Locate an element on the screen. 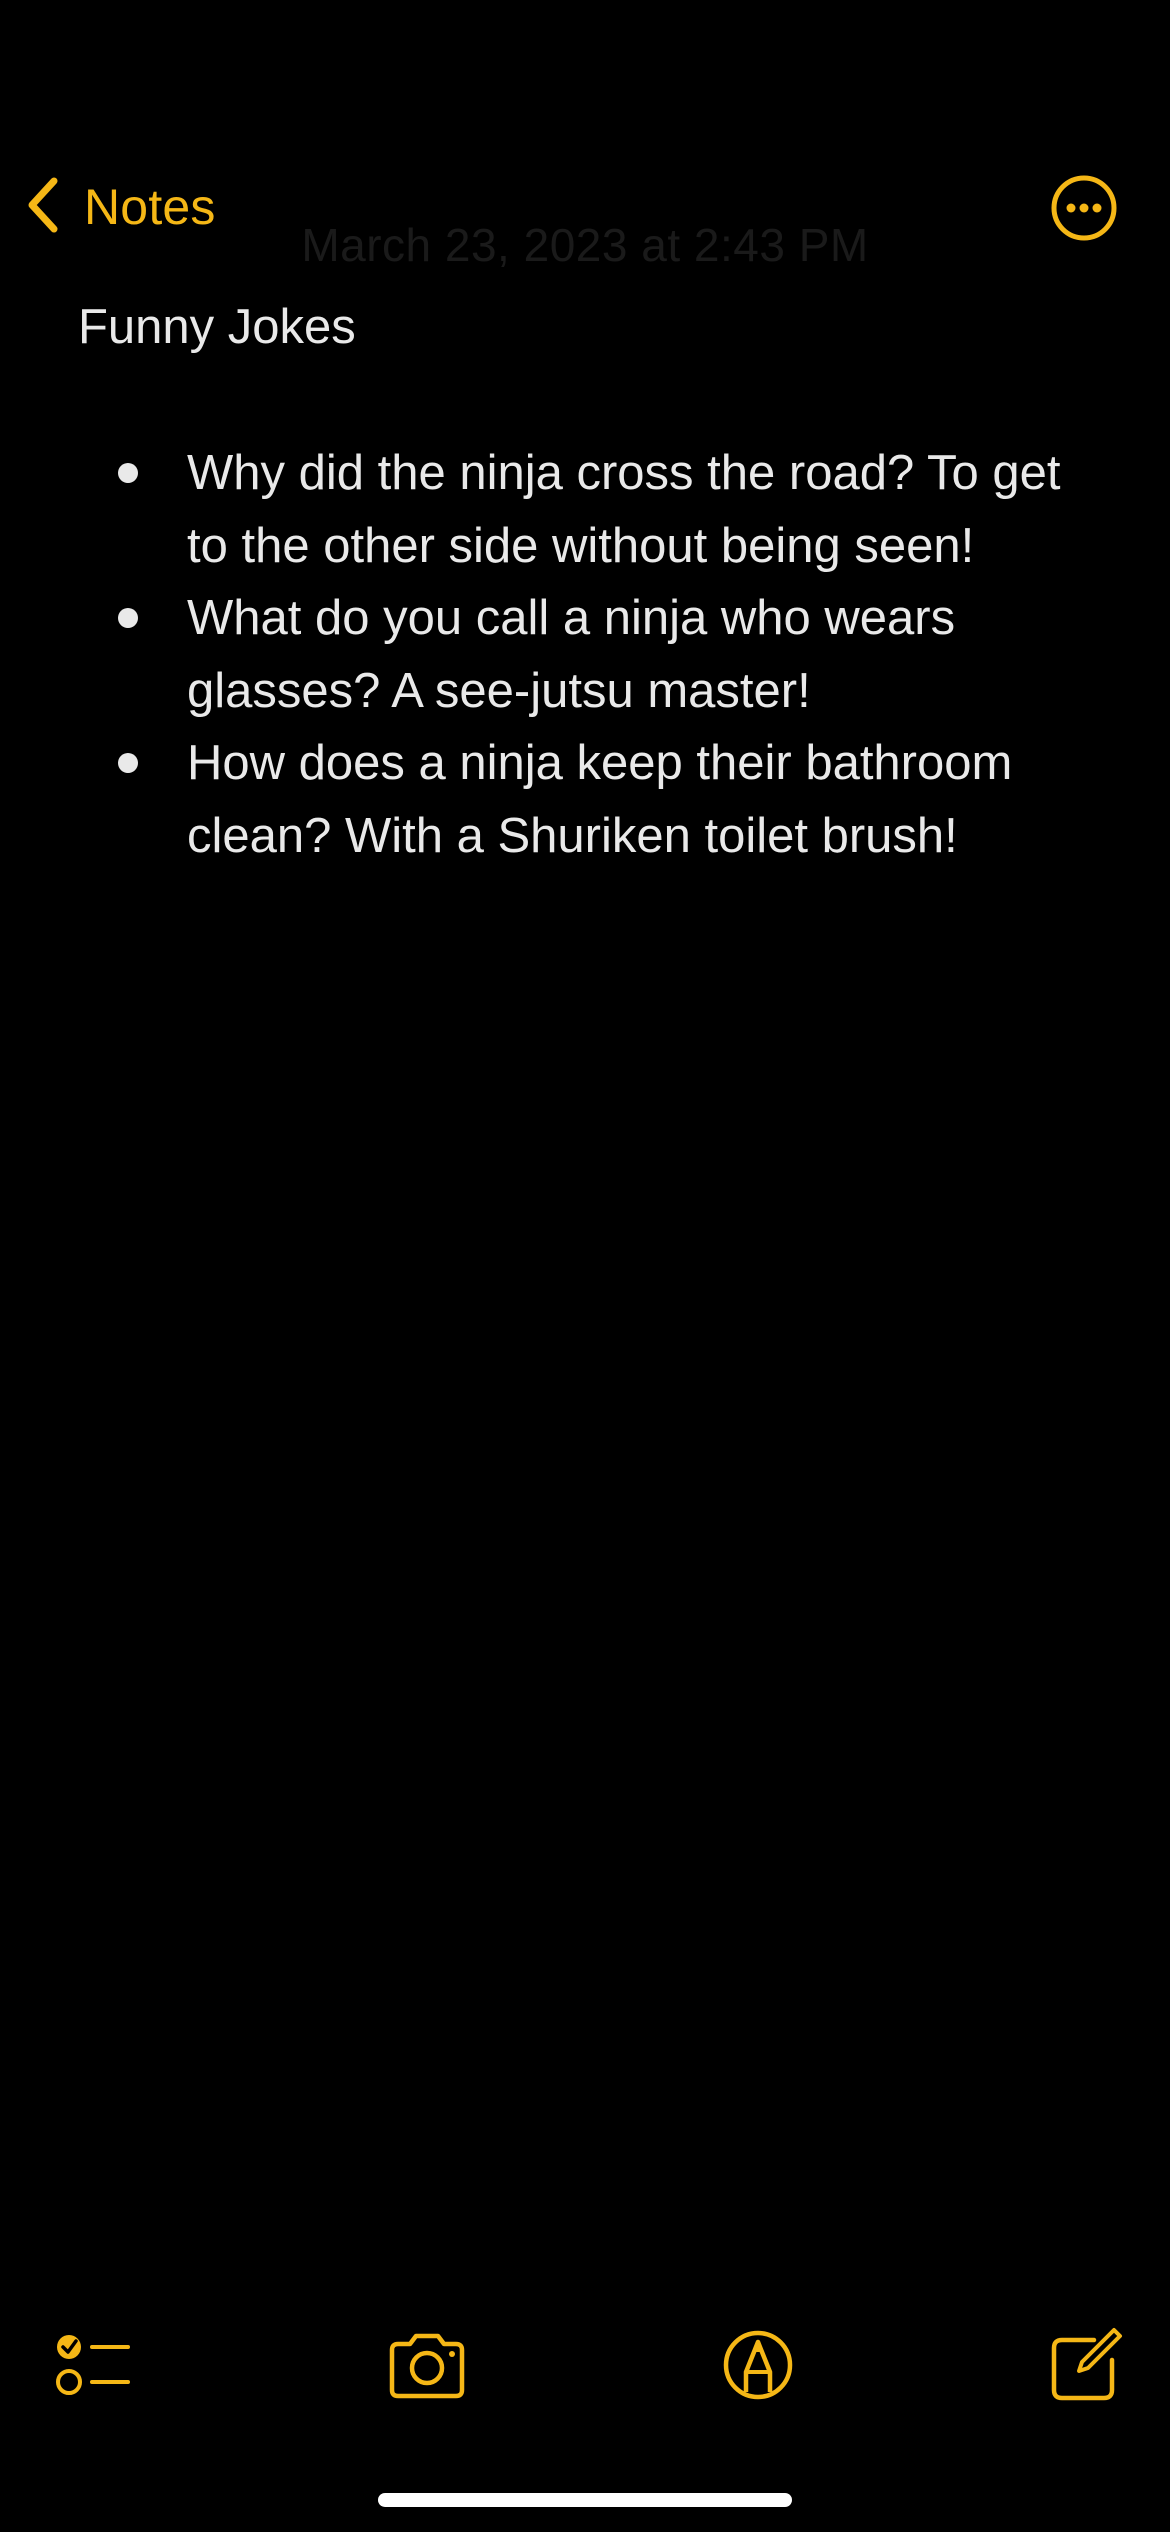  checklist-button is located at coordinates (93, 2365).